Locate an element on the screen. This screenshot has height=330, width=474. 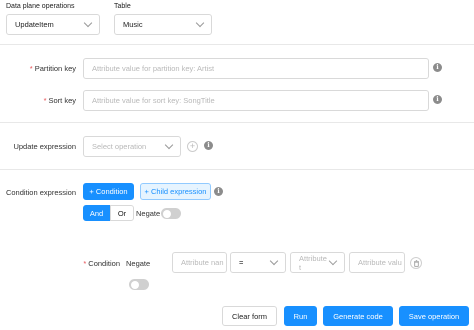
attribute-type-select: Attribute t is located at coordinates (317, 262).